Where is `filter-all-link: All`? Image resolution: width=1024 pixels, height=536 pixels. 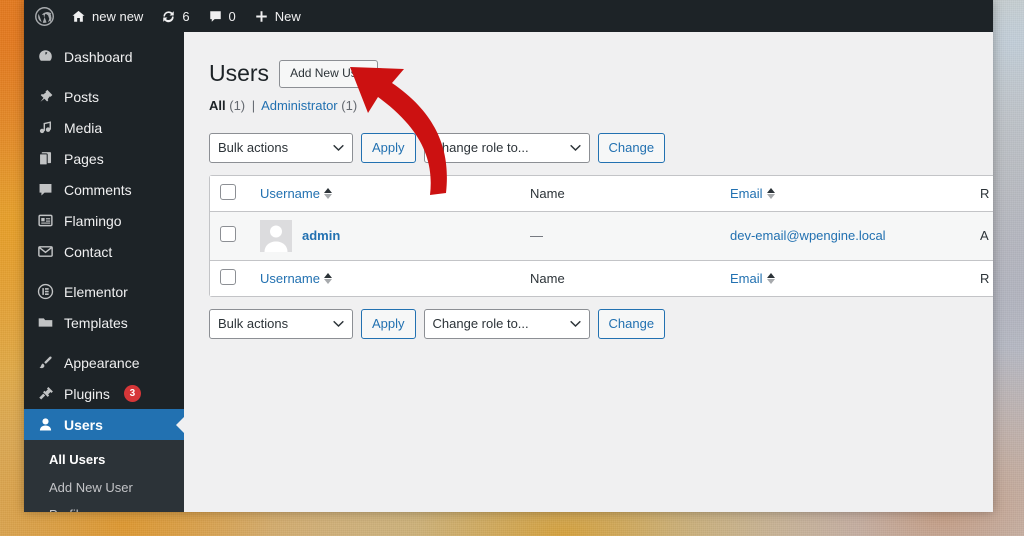 filter-all-link: All is located at coordinates (217, 105).